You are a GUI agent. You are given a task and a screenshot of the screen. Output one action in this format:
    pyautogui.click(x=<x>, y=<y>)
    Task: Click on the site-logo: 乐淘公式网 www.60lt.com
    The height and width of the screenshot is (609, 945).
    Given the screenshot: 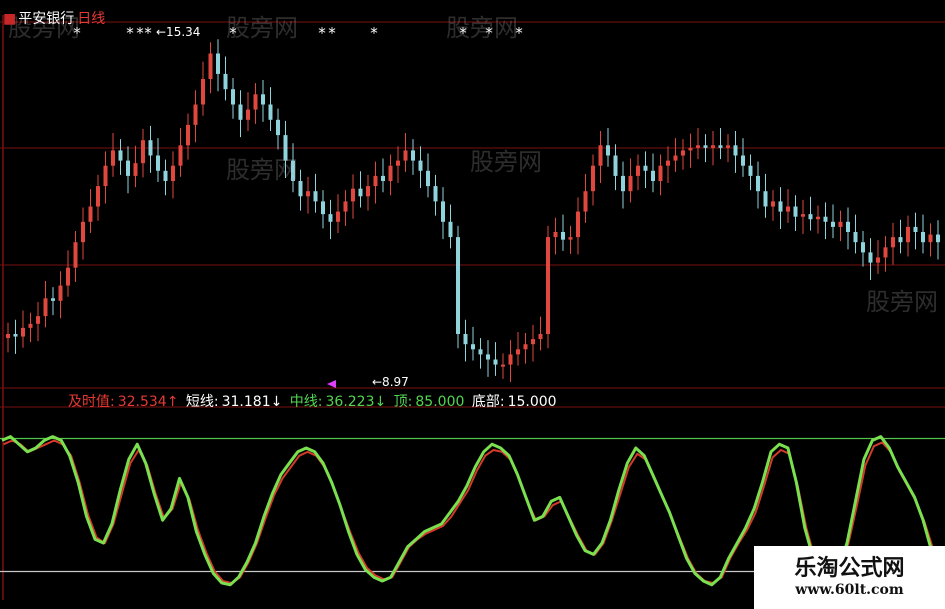 What is the action you would take?
    pyautogui.click(x=849, y=577)
    